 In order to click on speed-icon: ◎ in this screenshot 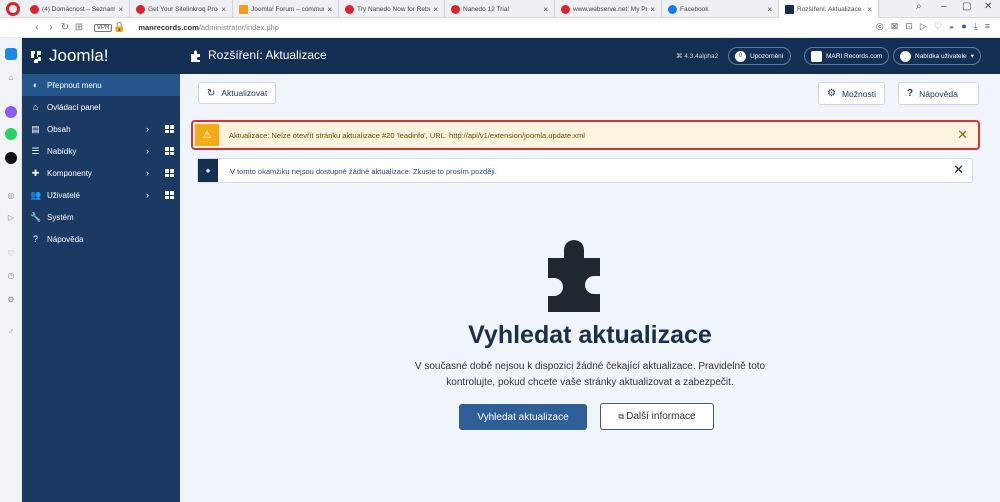, I will do `click(11, 196)`.